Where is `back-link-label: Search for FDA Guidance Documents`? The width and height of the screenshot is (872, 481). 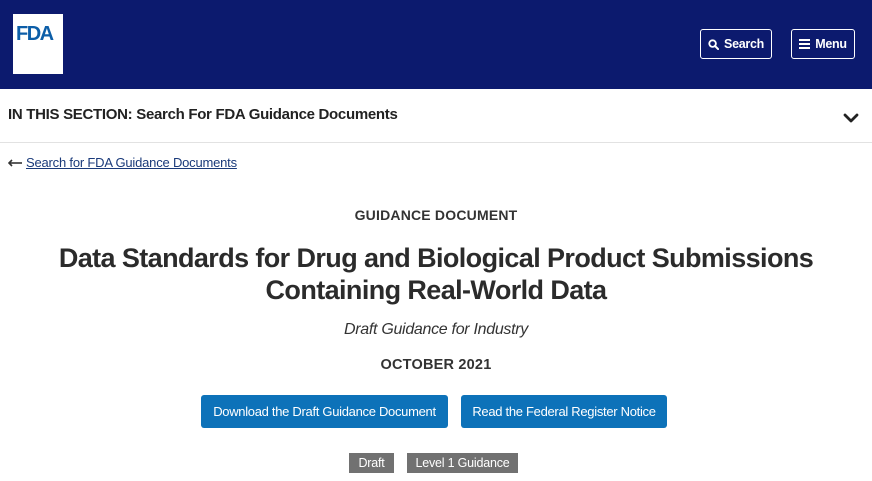 back-link-label: Search for FDA Guidance Documents is located at coordinates (131, 162).